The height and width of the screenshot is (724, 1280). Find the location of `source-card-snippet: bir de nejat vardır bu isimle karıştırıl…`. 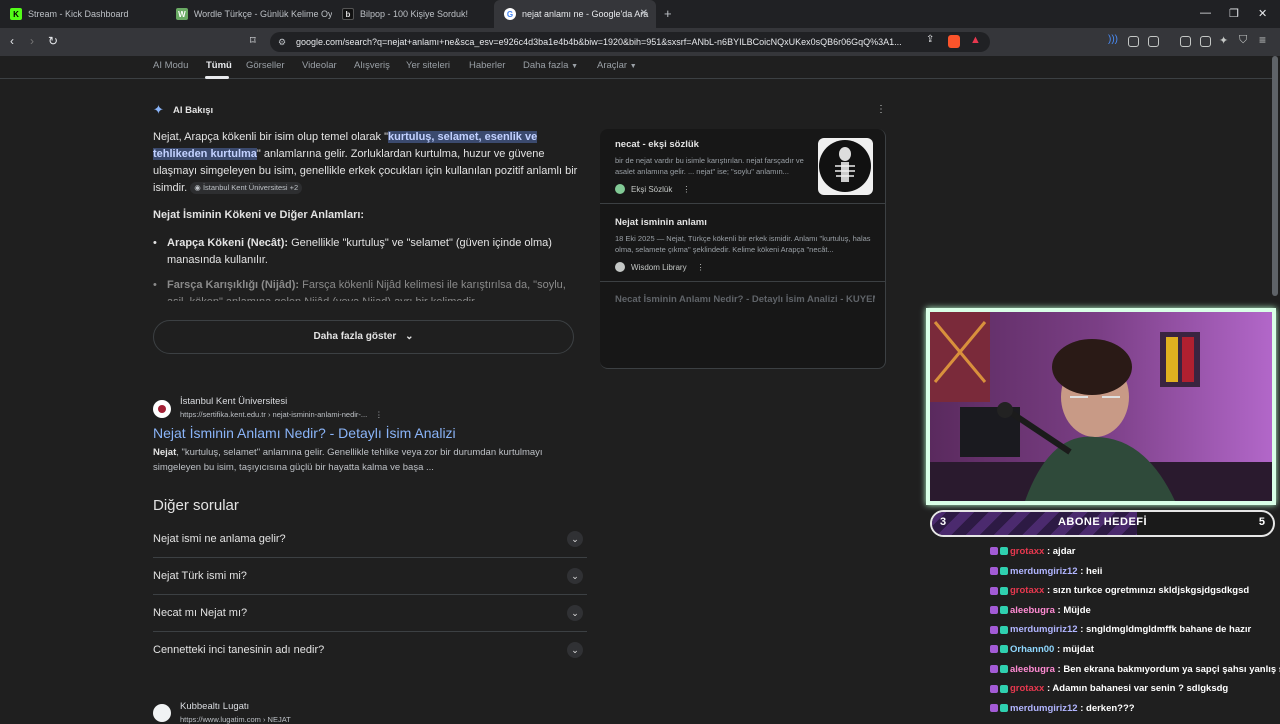

source-card-snippet: bir de nejat vardır bu isimle karıştırıl… is located at coordinates (709, 166).